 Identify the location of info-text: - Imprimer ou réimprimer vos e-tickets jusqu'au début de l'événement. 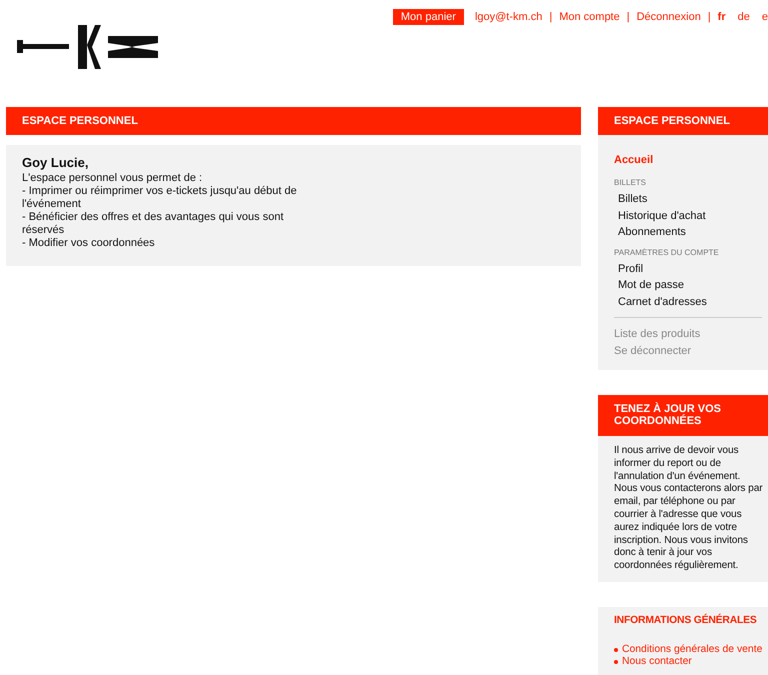
(160, 198).